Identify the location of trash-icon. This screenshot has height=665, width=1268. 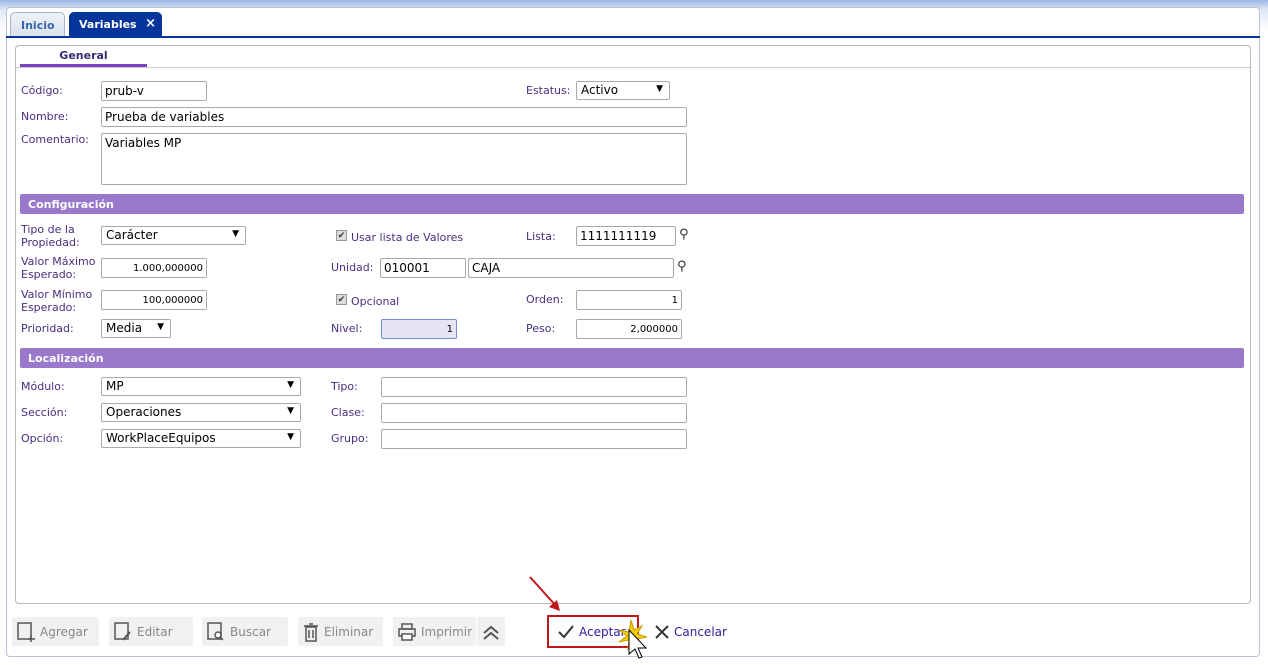
(311, 632).